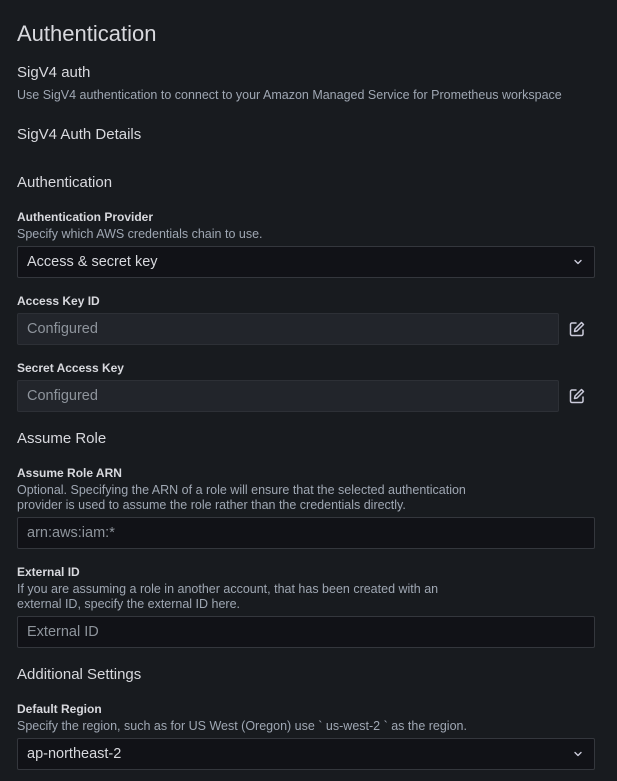 The width and height of the screenshot is (617, 781). Describe the element at coordinates (71, 533) in the screenshot. I see `role-arn-placeholder: arn:aws:iam:*` at that location.